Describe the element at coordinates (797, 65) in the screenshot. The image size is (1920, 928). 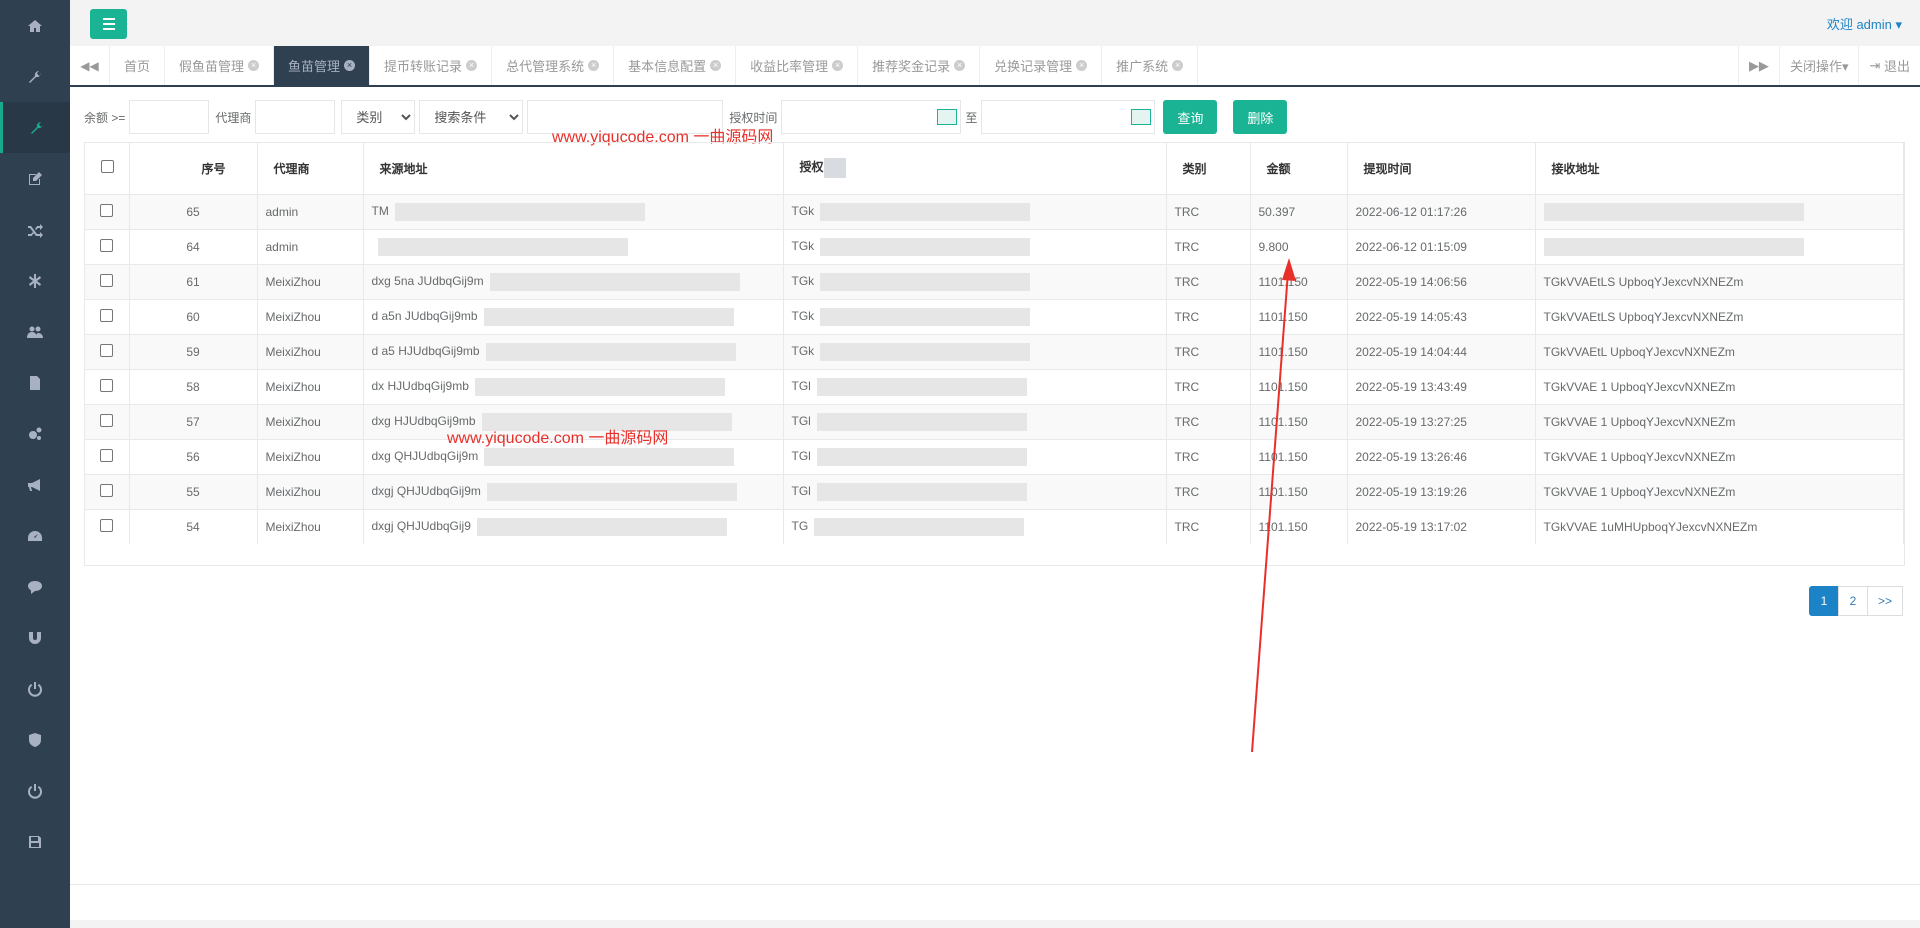
I see `tab-yield-rate: 收益比率管理 ×` at that location.